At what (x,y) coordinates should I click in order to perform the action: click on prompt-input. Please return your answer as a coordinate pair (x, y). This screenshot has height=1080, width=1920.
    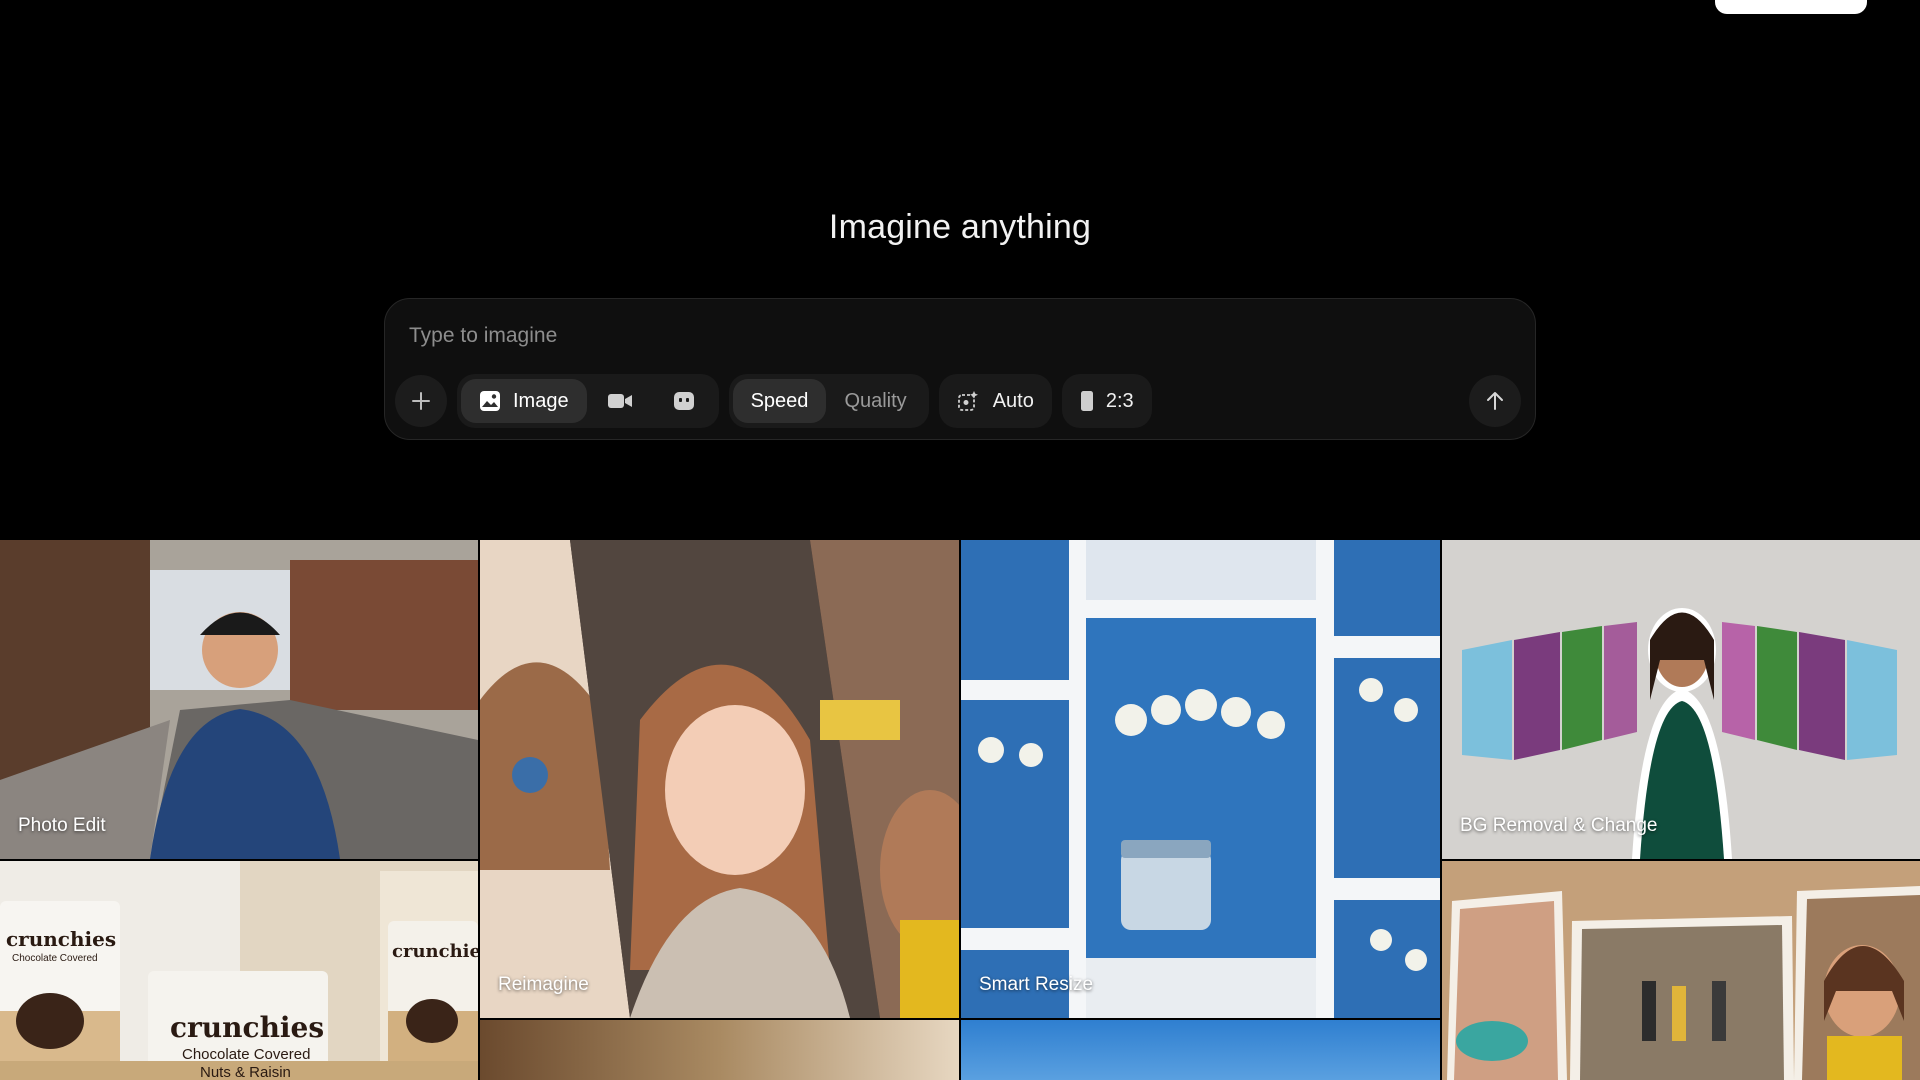
    Looking at the image, I should click on (949, 336).